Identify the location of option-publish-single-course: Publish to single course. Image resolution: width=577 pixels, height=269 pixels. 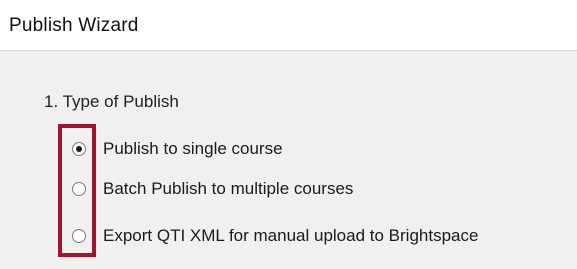
(177, 149).